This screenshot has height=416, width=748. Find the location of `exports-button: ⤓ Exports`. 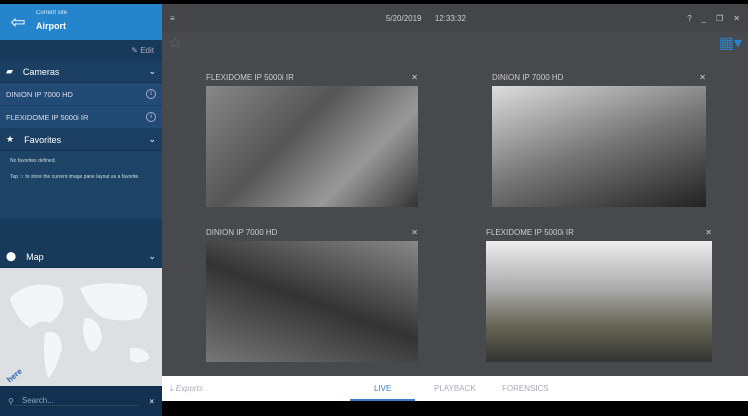

exports-button: ⤓ Exports is located at coordinates (186, 389).